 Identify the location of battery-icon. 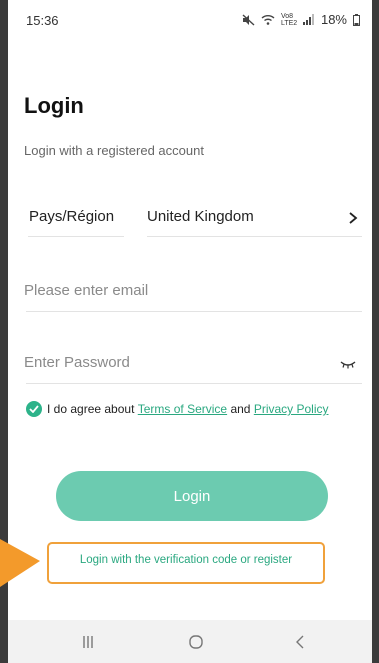
(356, 19).